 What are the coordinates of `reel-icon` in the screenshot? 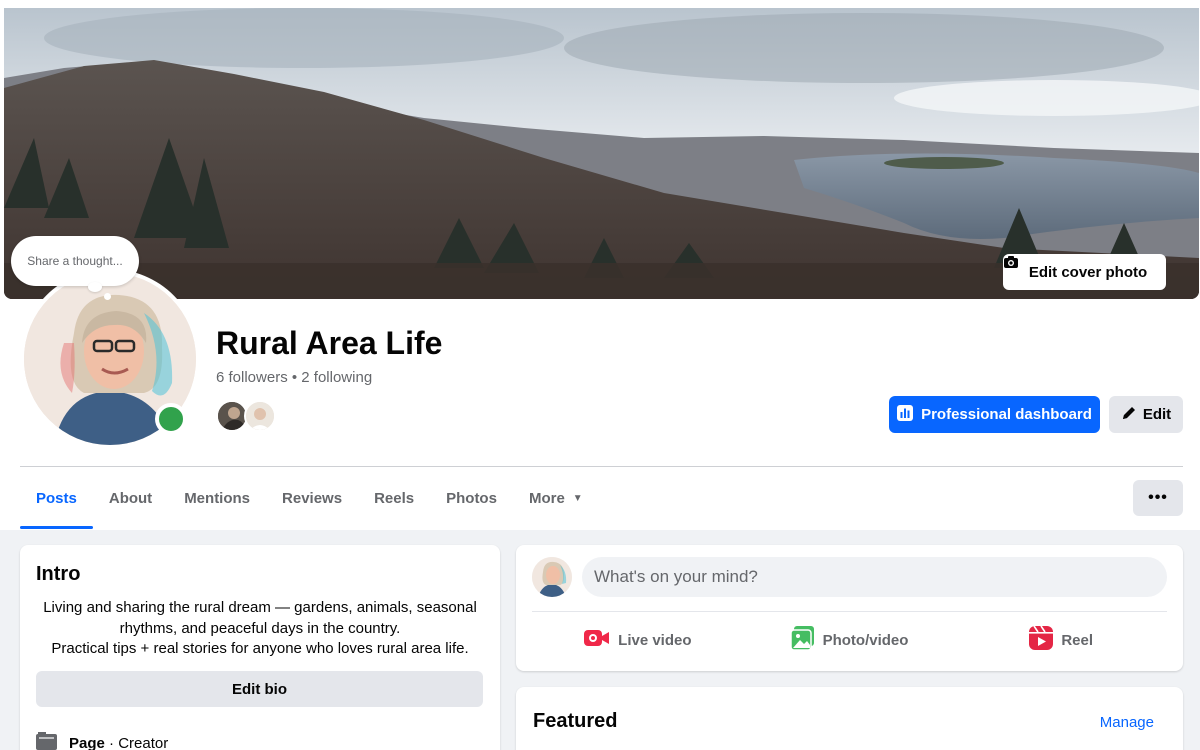 It's located at (1041, 639).